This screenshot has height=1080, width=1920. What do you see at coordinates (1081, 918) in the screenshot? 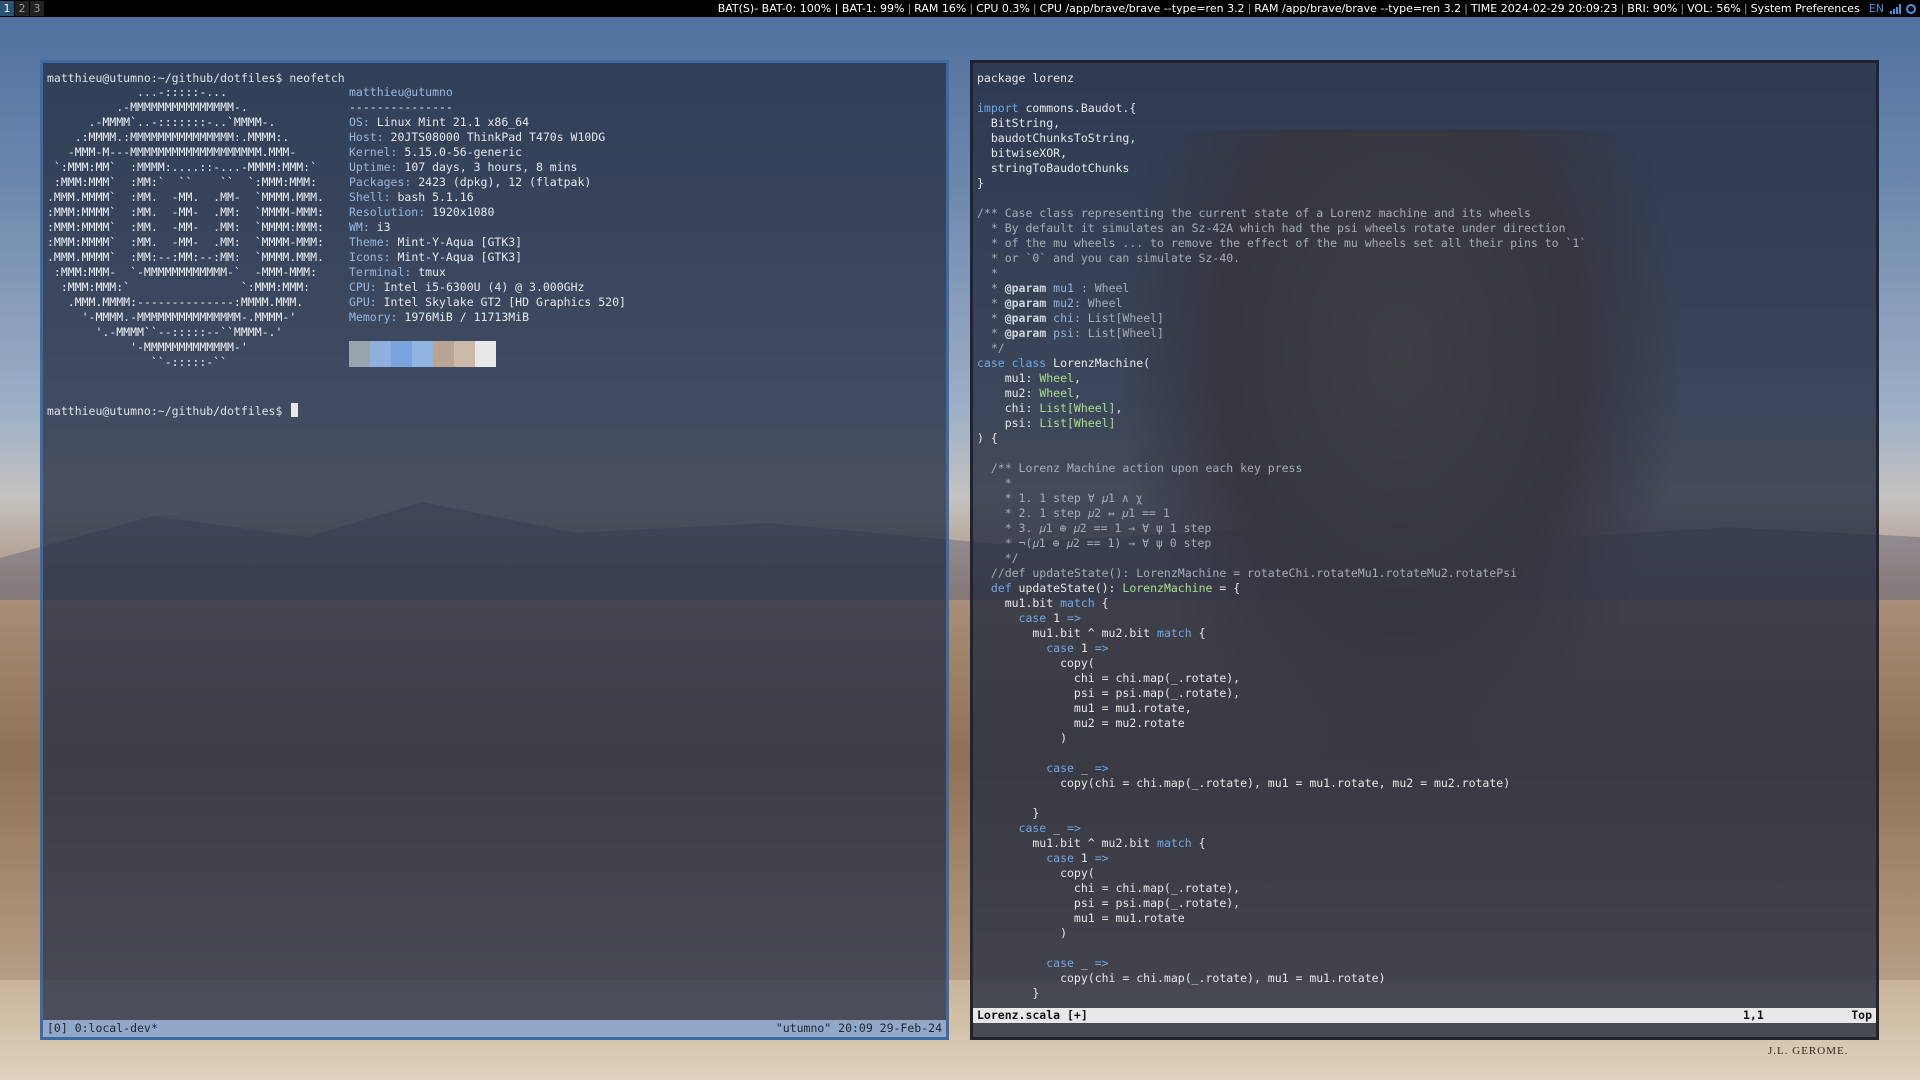
I see `code-token: mu1 = mu1.rotate` at bounding box center [1081, 918].